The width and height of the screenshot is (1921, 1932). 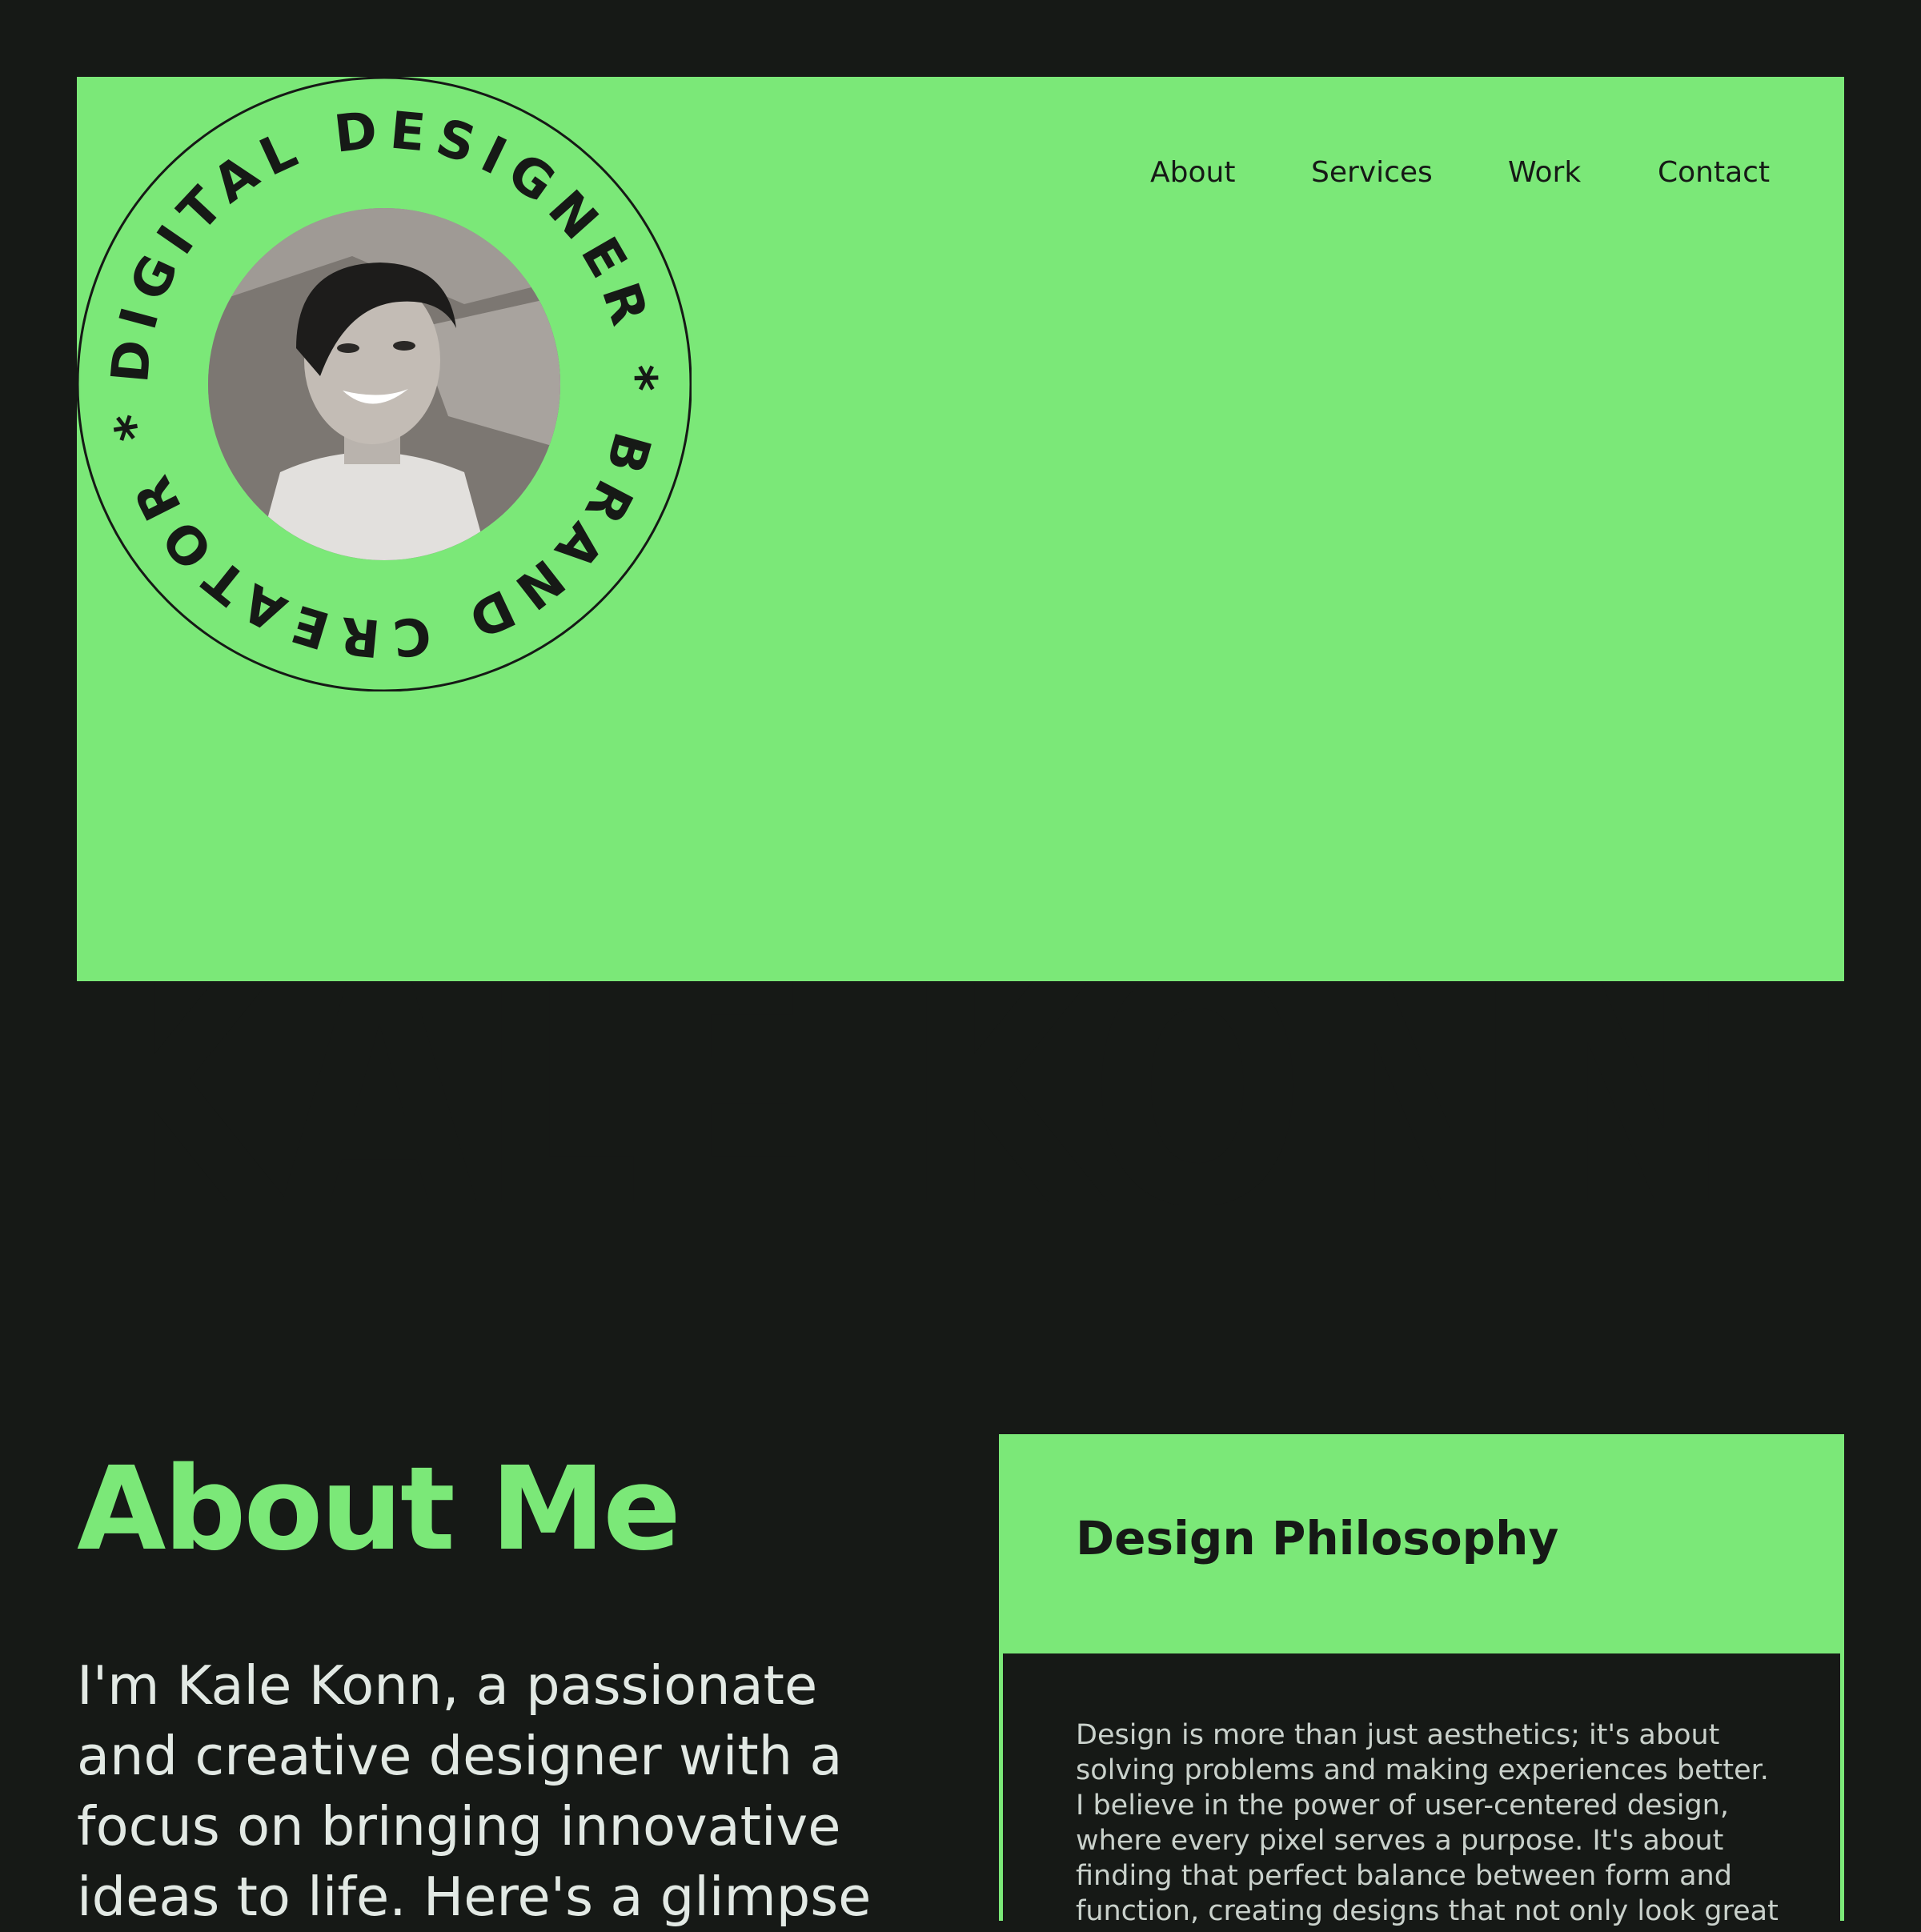 What do you see at coordinates (1192, 172) in the screenshot?
I see `nav-link-about: About` at bounding box center [1192, 172].